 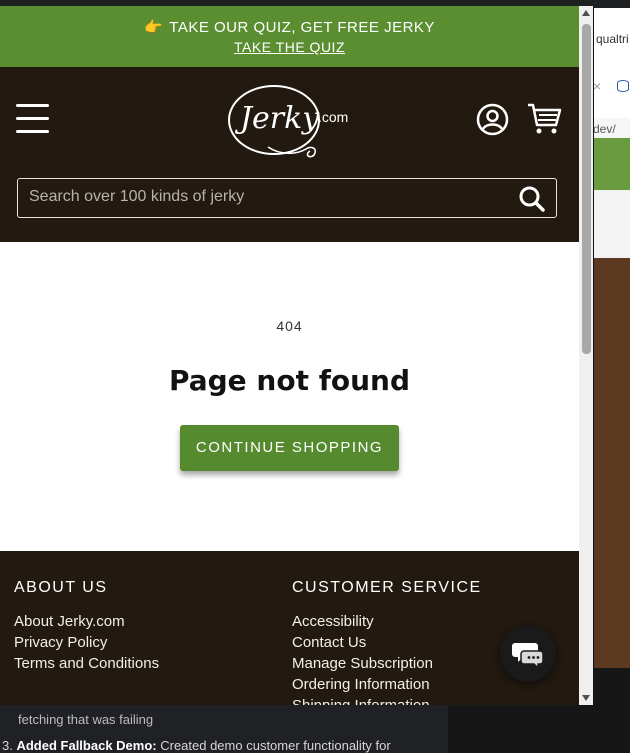 What do you see at coordinates (61, 587) in the screenshot?
I see `footer-about-heading: ABOUT US` at bounding box center [61, 587].